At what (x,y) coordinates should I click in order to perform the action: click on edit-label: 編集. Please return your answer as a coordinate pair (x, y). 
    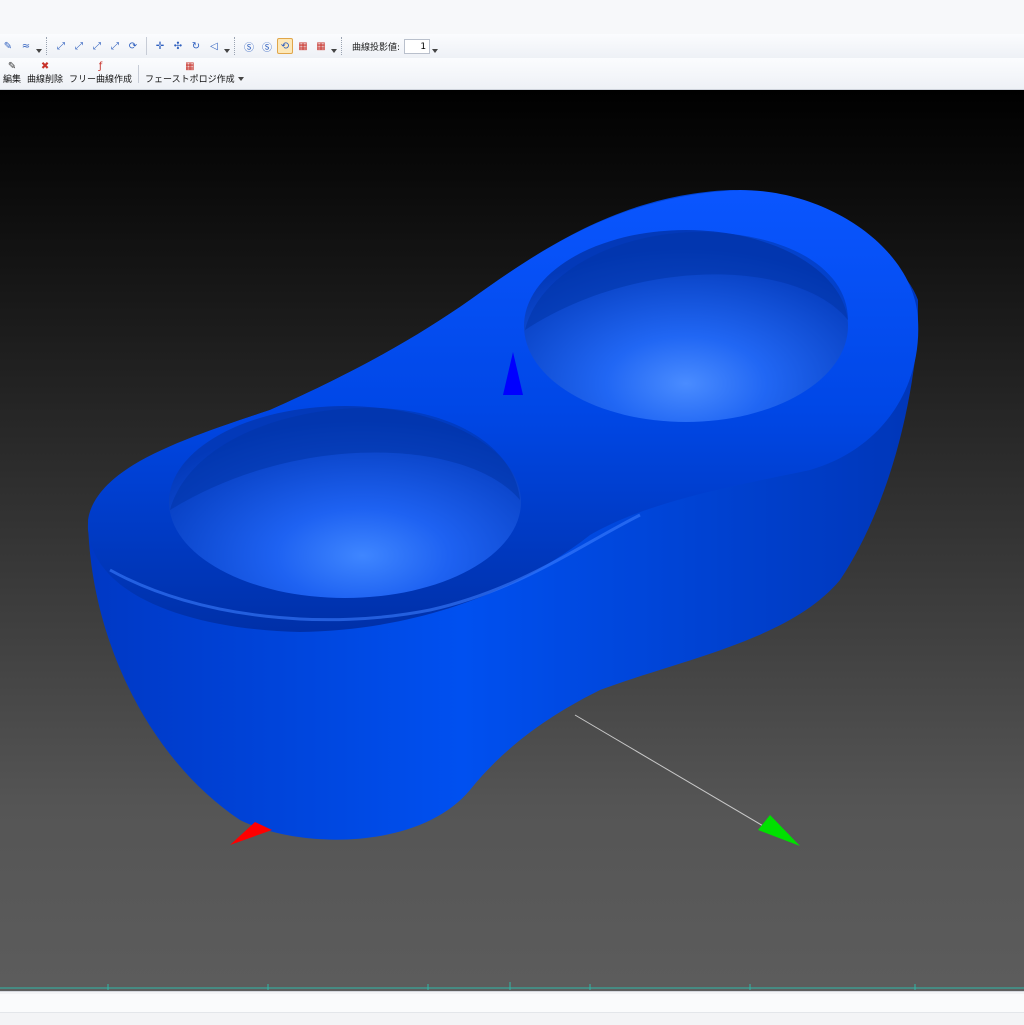
    Looking at the image, I should click on (12, 80).